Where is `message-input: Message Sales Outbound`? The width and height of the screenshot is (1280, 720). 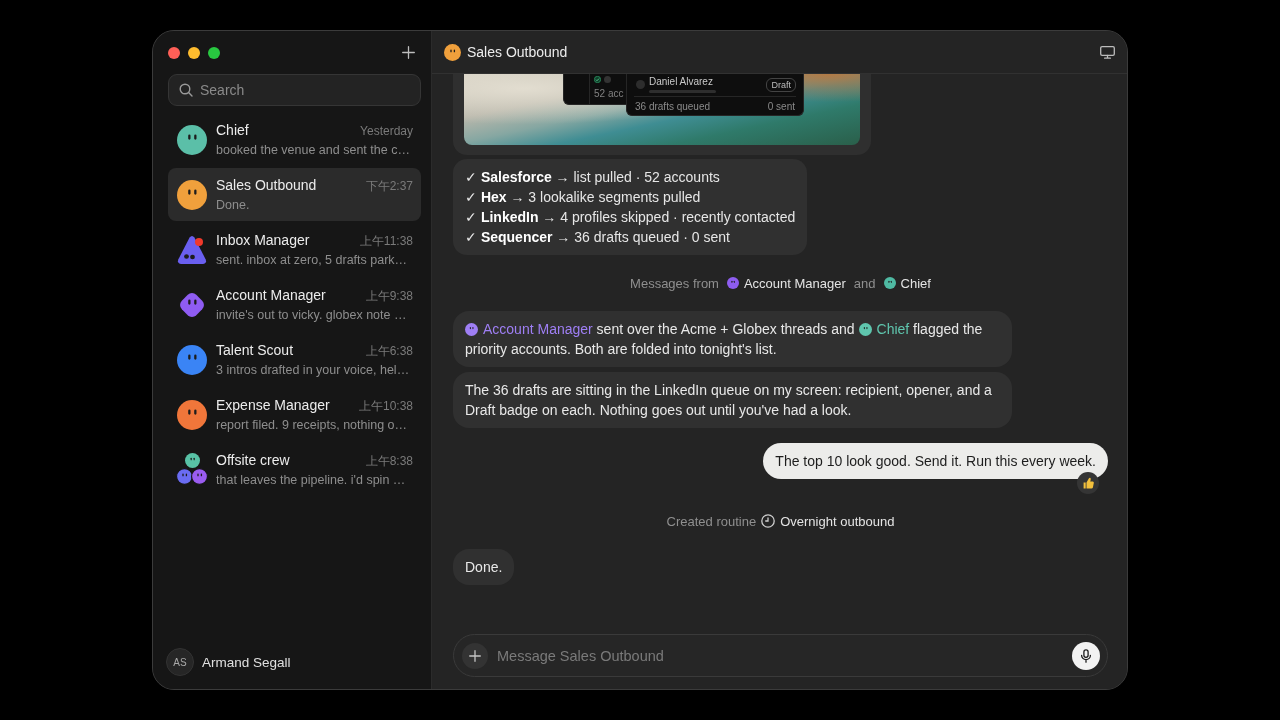 message-input: Message Sales Outbound is located at coordinates (780, 655).